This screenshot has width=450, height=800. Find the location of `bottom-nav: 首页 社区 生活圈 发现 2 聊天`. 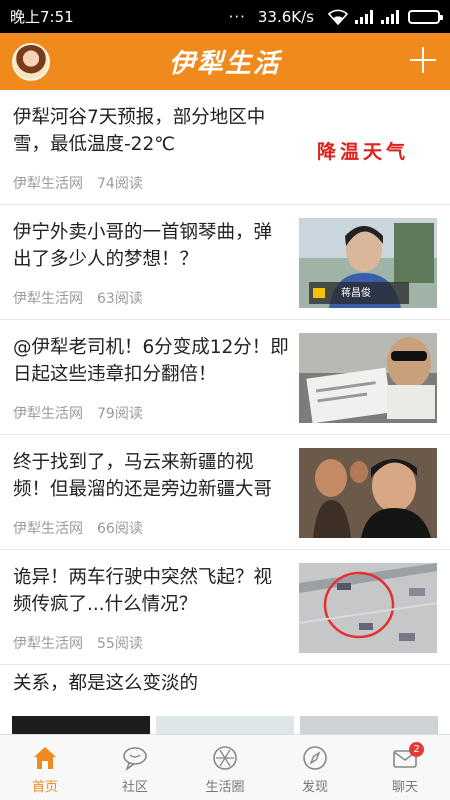

bottom-nav: 首页 社区 生活圈 发现 2 聊天 is located at coordinates (225, 767).